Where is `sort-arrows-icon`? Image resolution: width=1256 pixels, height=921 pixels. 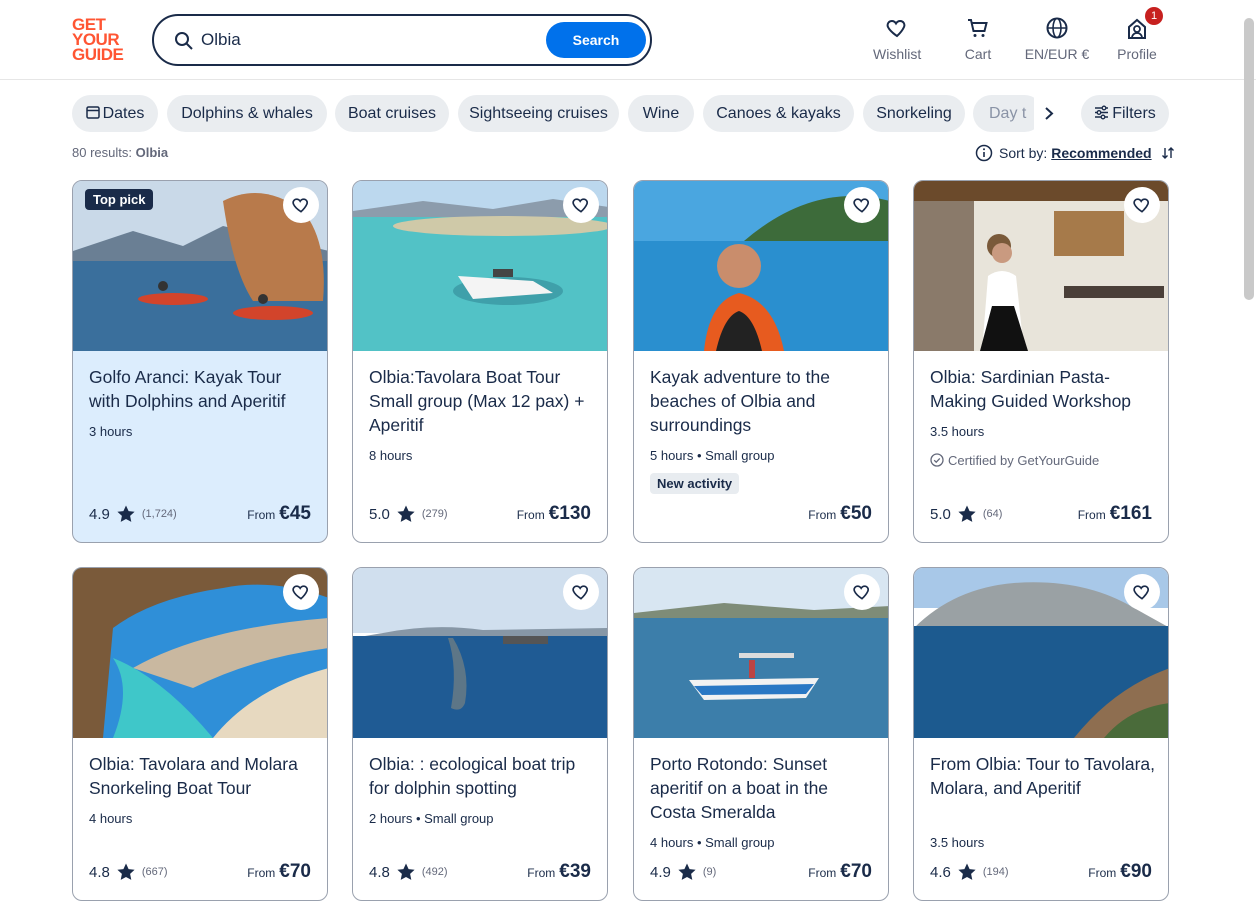 sort-arrows-icon is located at coordinates (1167, 153).